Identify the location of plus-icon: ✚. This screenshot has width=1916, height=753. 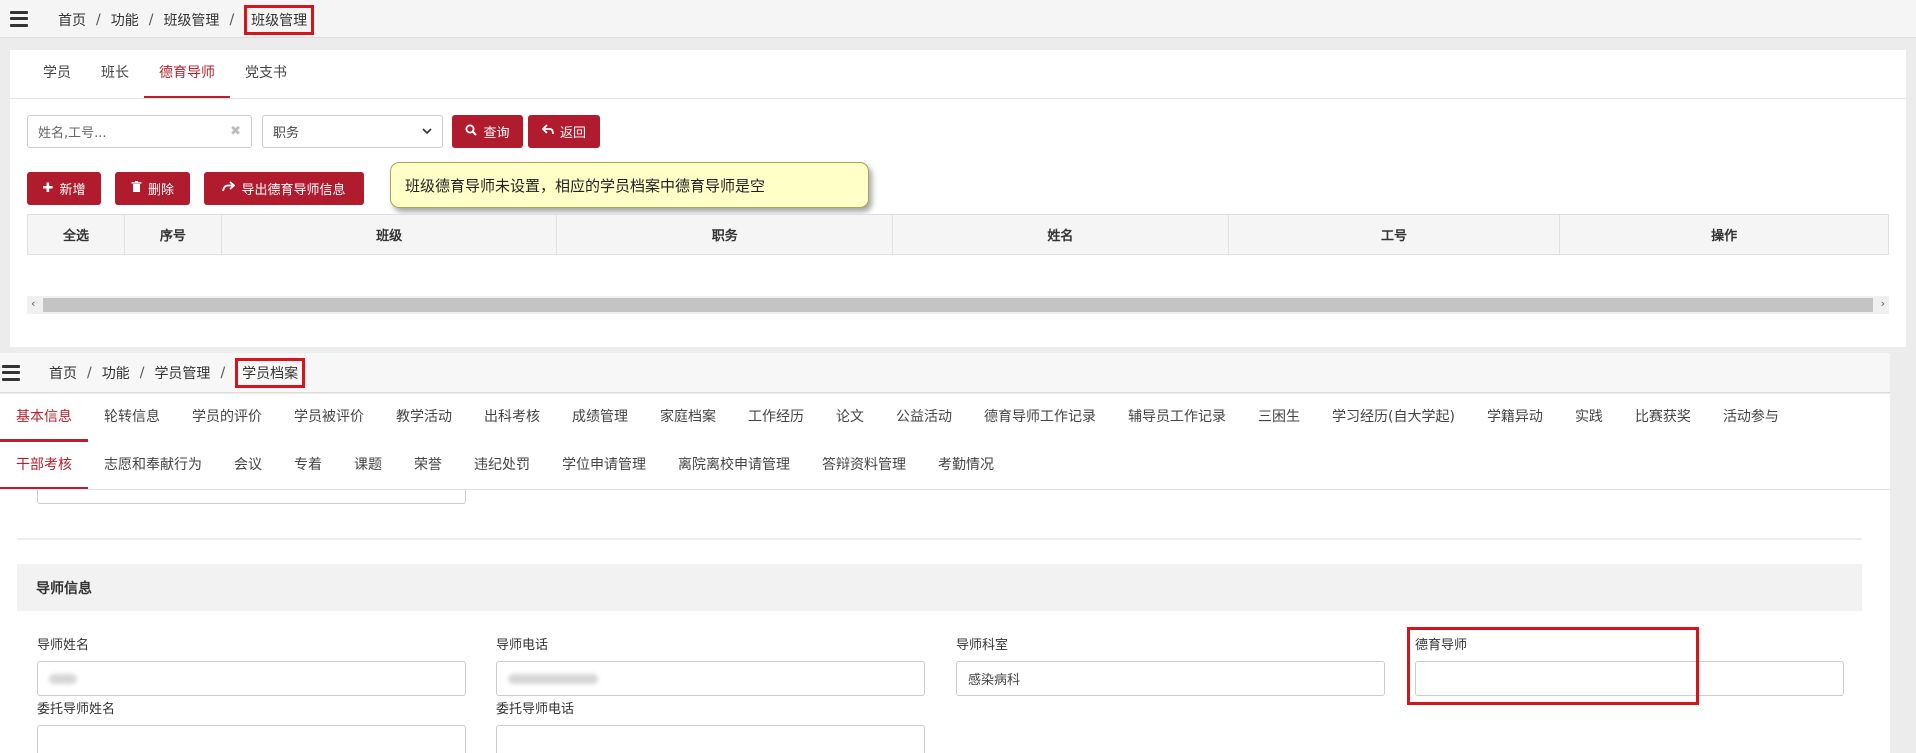
(48, 188).